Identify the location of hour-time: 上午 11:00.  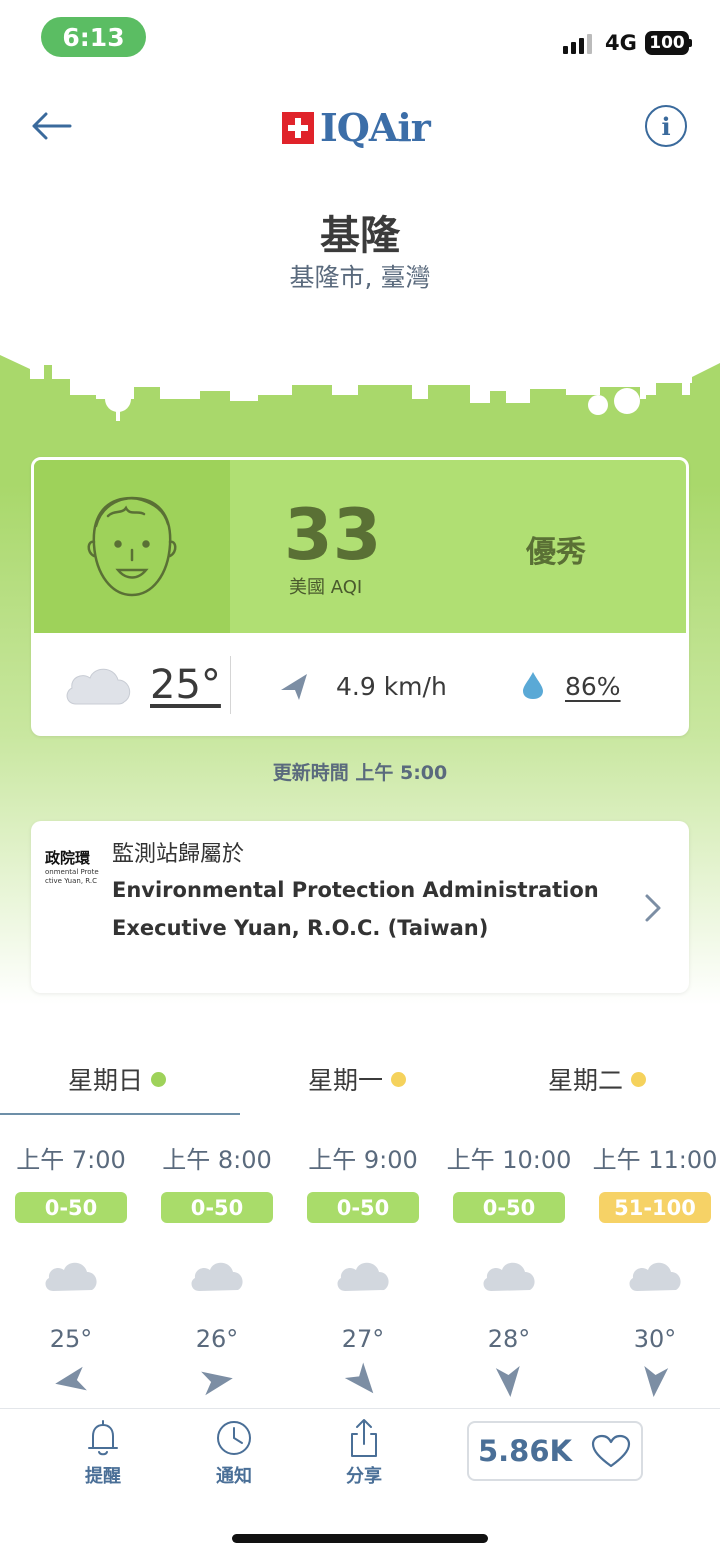
(655, 1160).